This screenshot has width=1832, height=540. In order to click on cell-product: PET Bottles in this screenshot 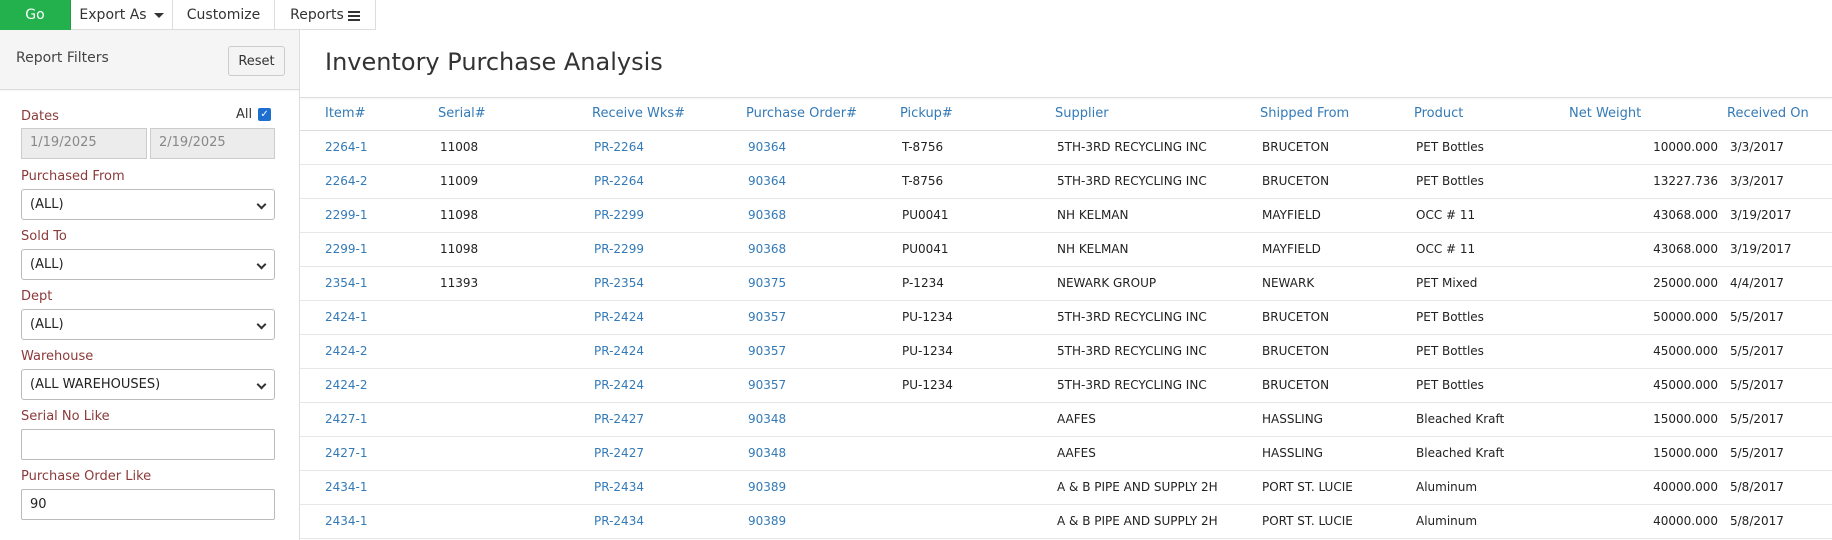, I will do `click(1491, 385)`.